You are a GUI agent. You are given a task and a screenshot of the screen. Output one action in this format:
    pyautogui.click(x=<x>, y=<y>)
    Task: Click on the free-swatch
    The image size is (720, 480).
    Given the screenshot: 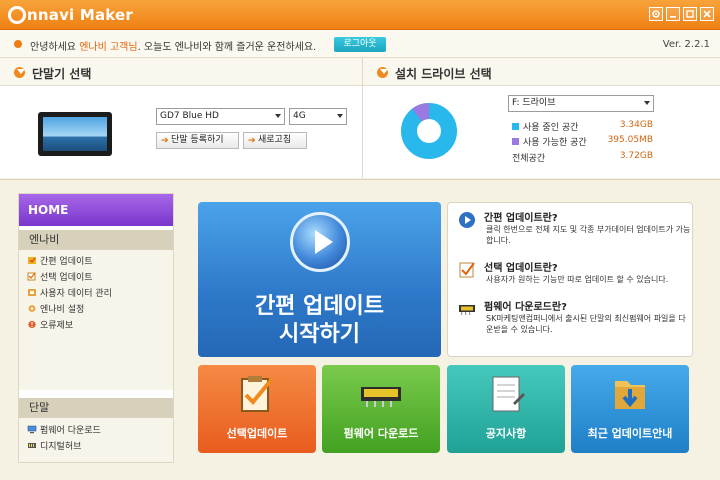 What is the action you would take?
    pyautogui.click(x=515, y=141)
    